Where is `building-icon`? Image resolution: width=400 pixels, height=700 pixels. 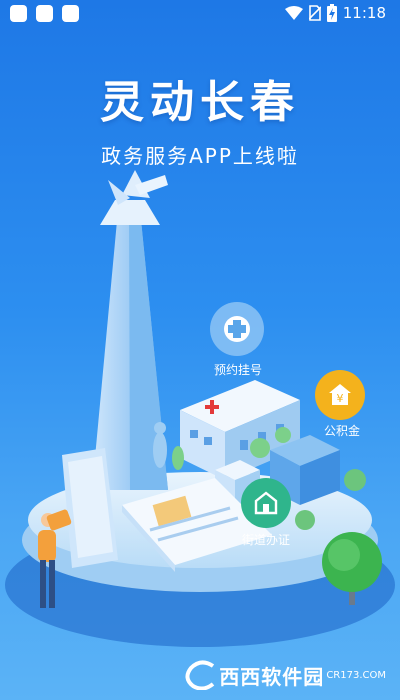 building-icon is located at coordinates (266, 503).